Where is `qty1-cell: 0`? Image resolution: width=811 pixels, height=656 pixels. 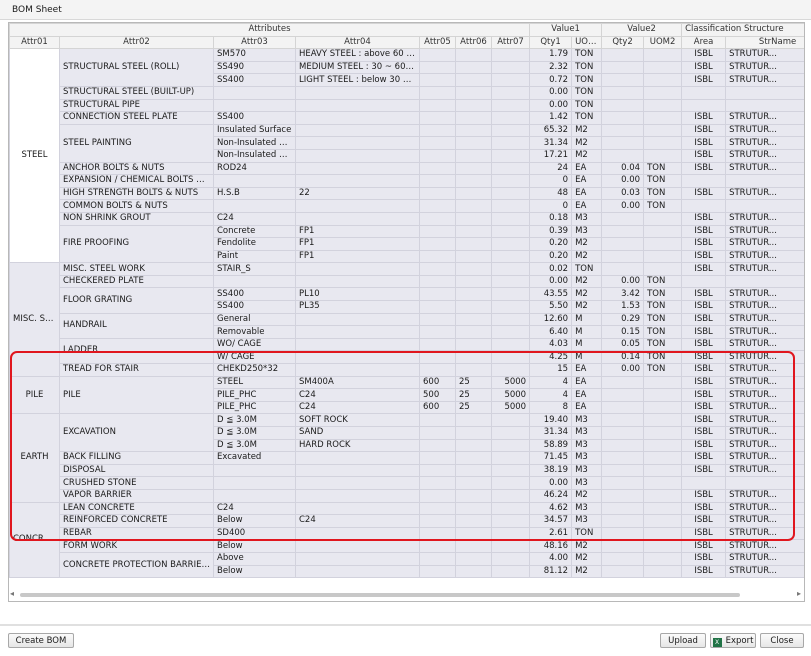 qty1-cell: 0 is located at coordinates (551, 206).